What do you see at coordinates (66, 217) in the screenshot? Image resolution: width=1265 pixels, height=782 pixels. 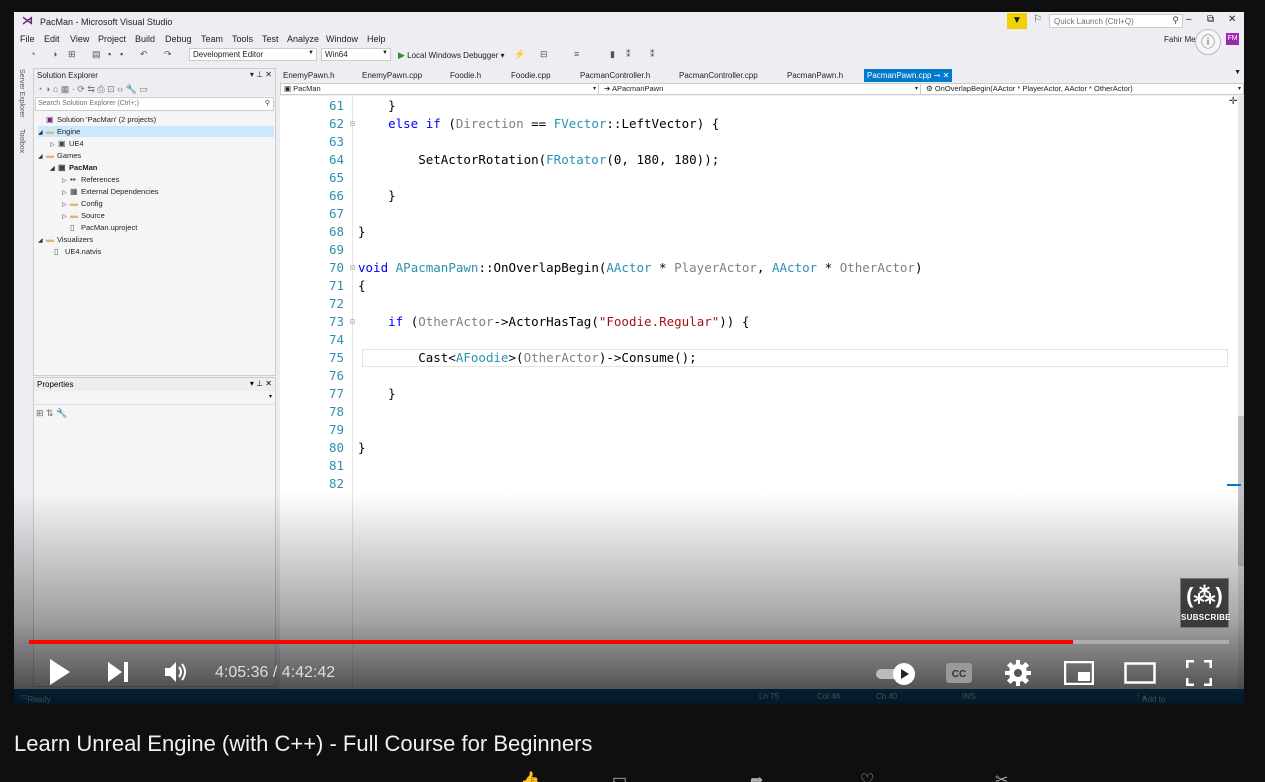 I see `collapsed-arrow-icon: ▷` at bounding box center [66, 217].